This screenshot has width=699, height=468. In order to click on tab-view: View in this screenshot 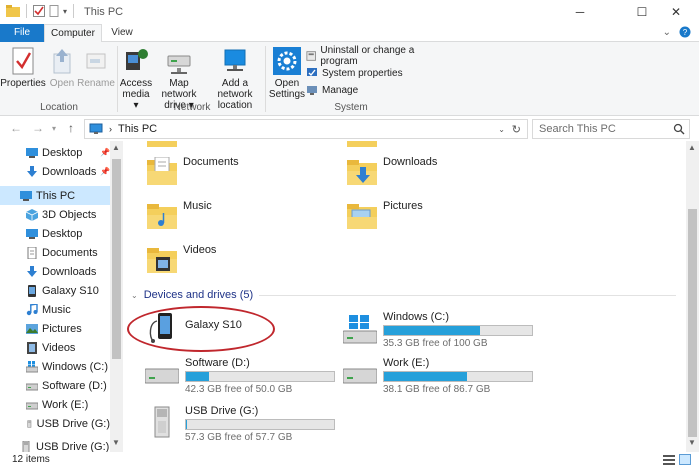, I will do `click(122, 33)`.